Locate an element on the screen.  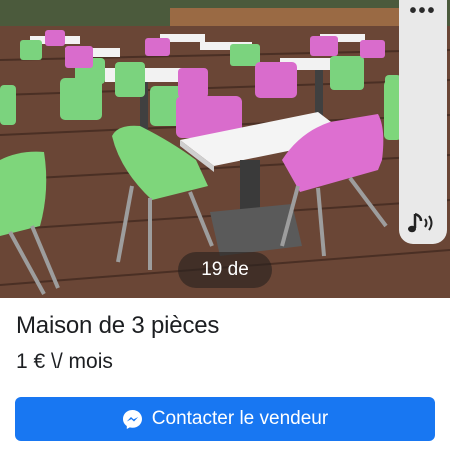
contact-seller-button: Contacter le vendeur is located at coordinates (225, 419).